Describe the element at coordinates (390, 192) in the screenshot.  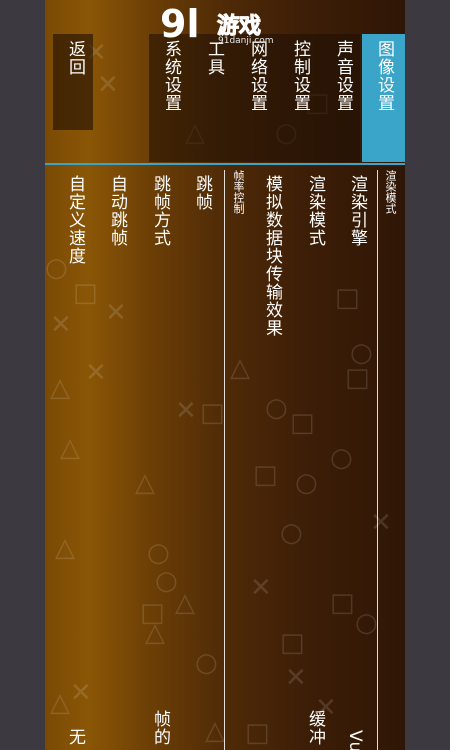
I see `render-section-header: 渲染模式` at that location.